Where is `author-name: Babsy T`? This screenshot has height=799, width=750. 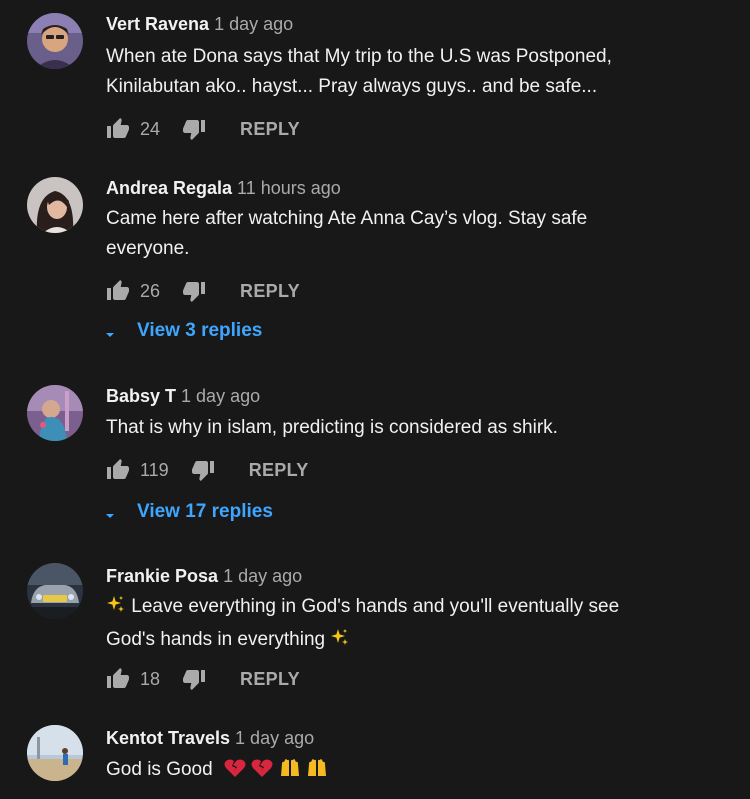 author-name: Babsy T is located at coordinates (141, 396).